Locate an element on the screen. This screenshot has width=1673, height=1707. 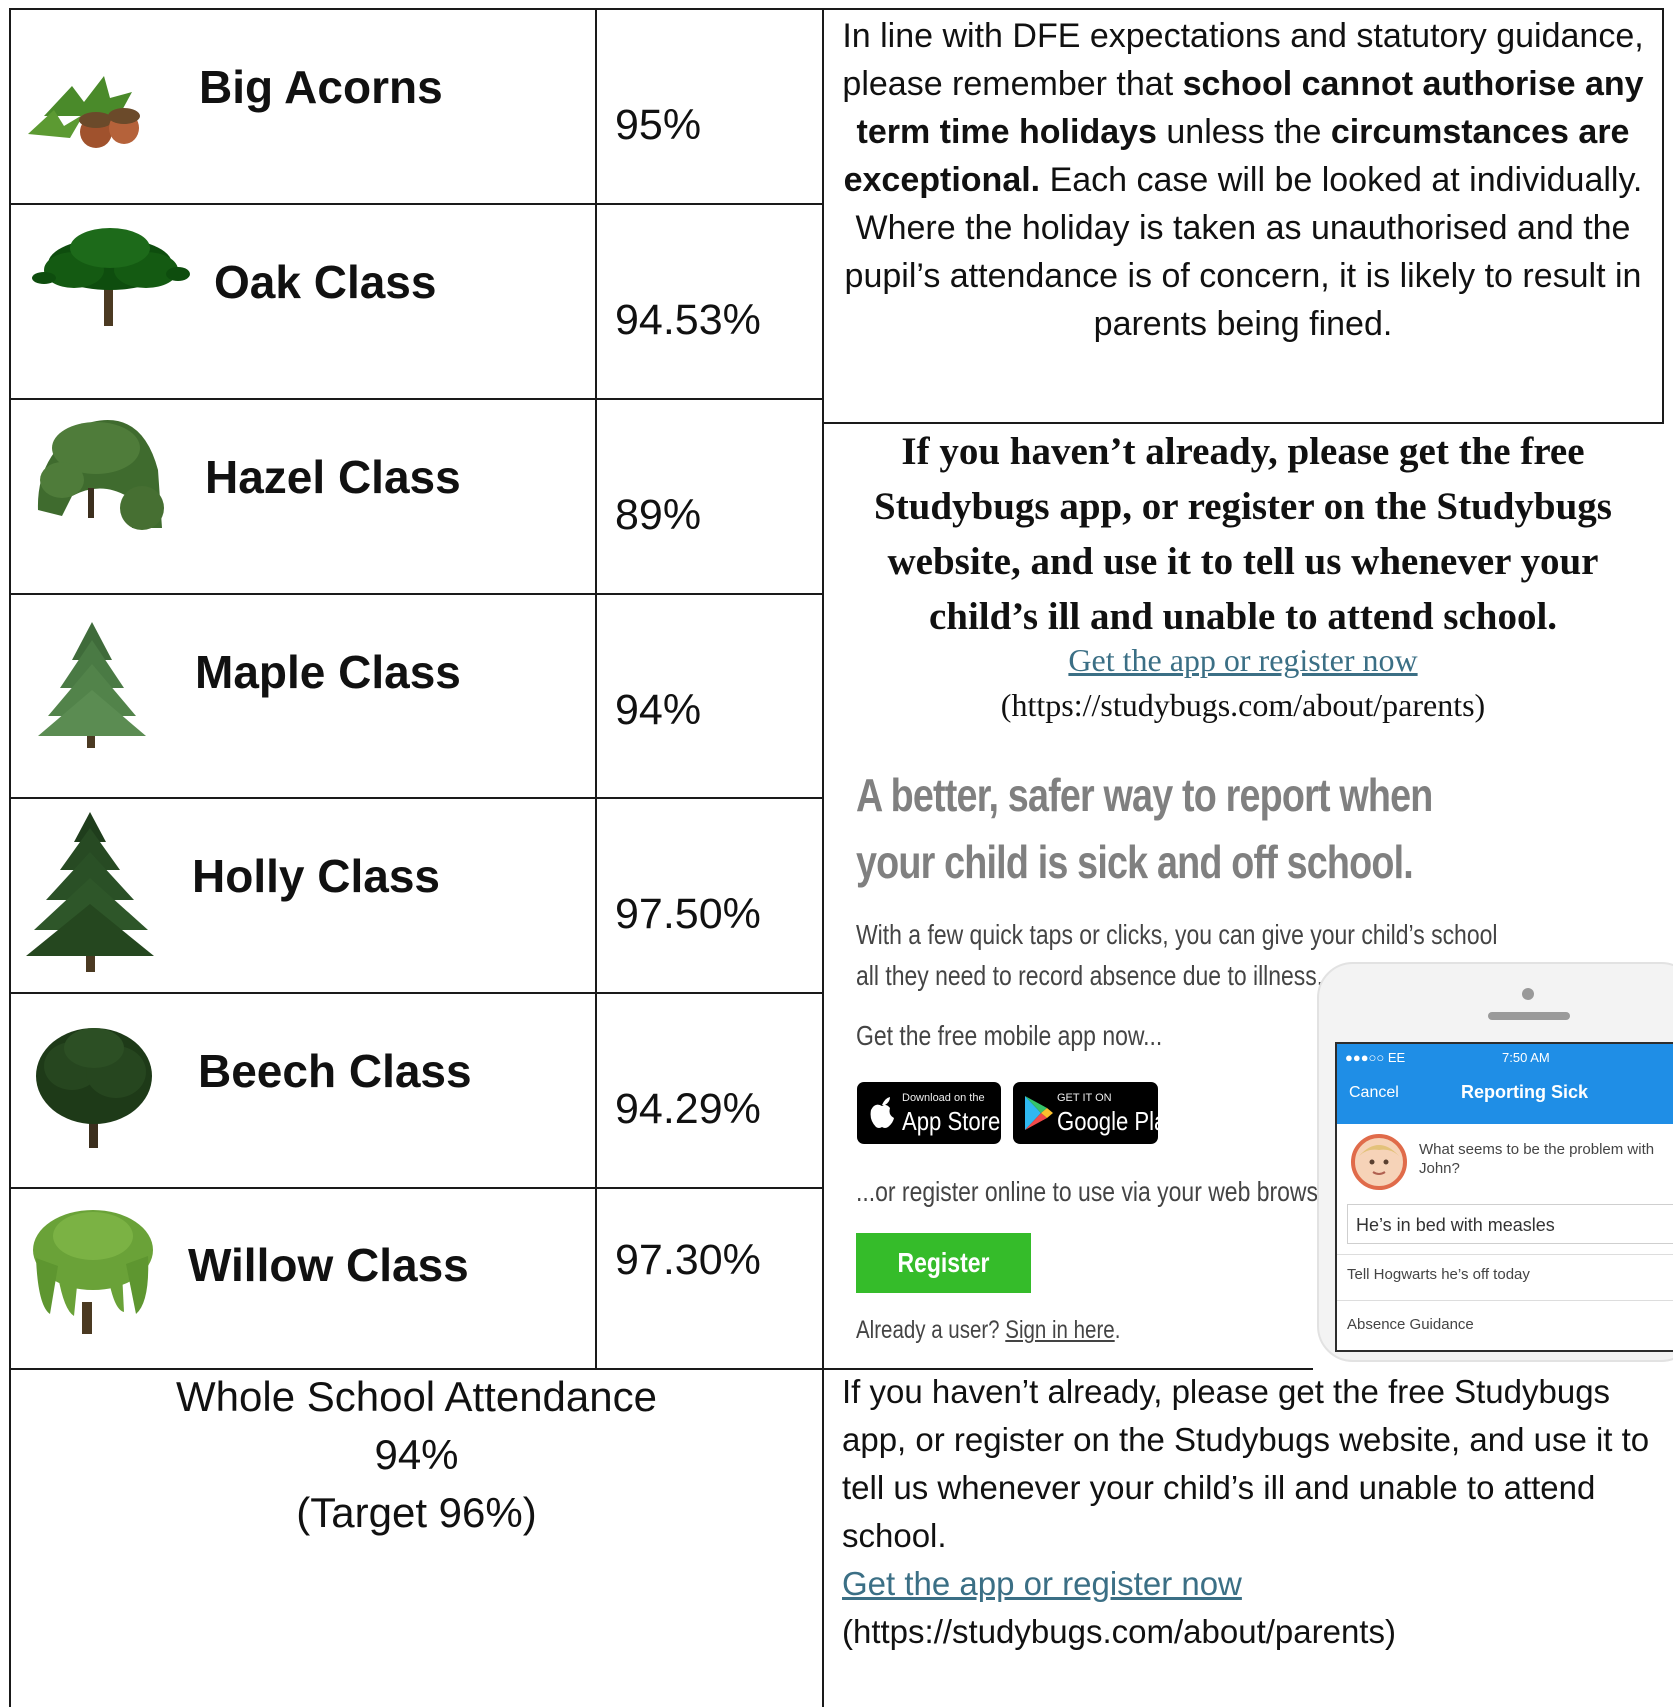
phone-title: Reporting Sick is located at coordinates (1525, 1092).